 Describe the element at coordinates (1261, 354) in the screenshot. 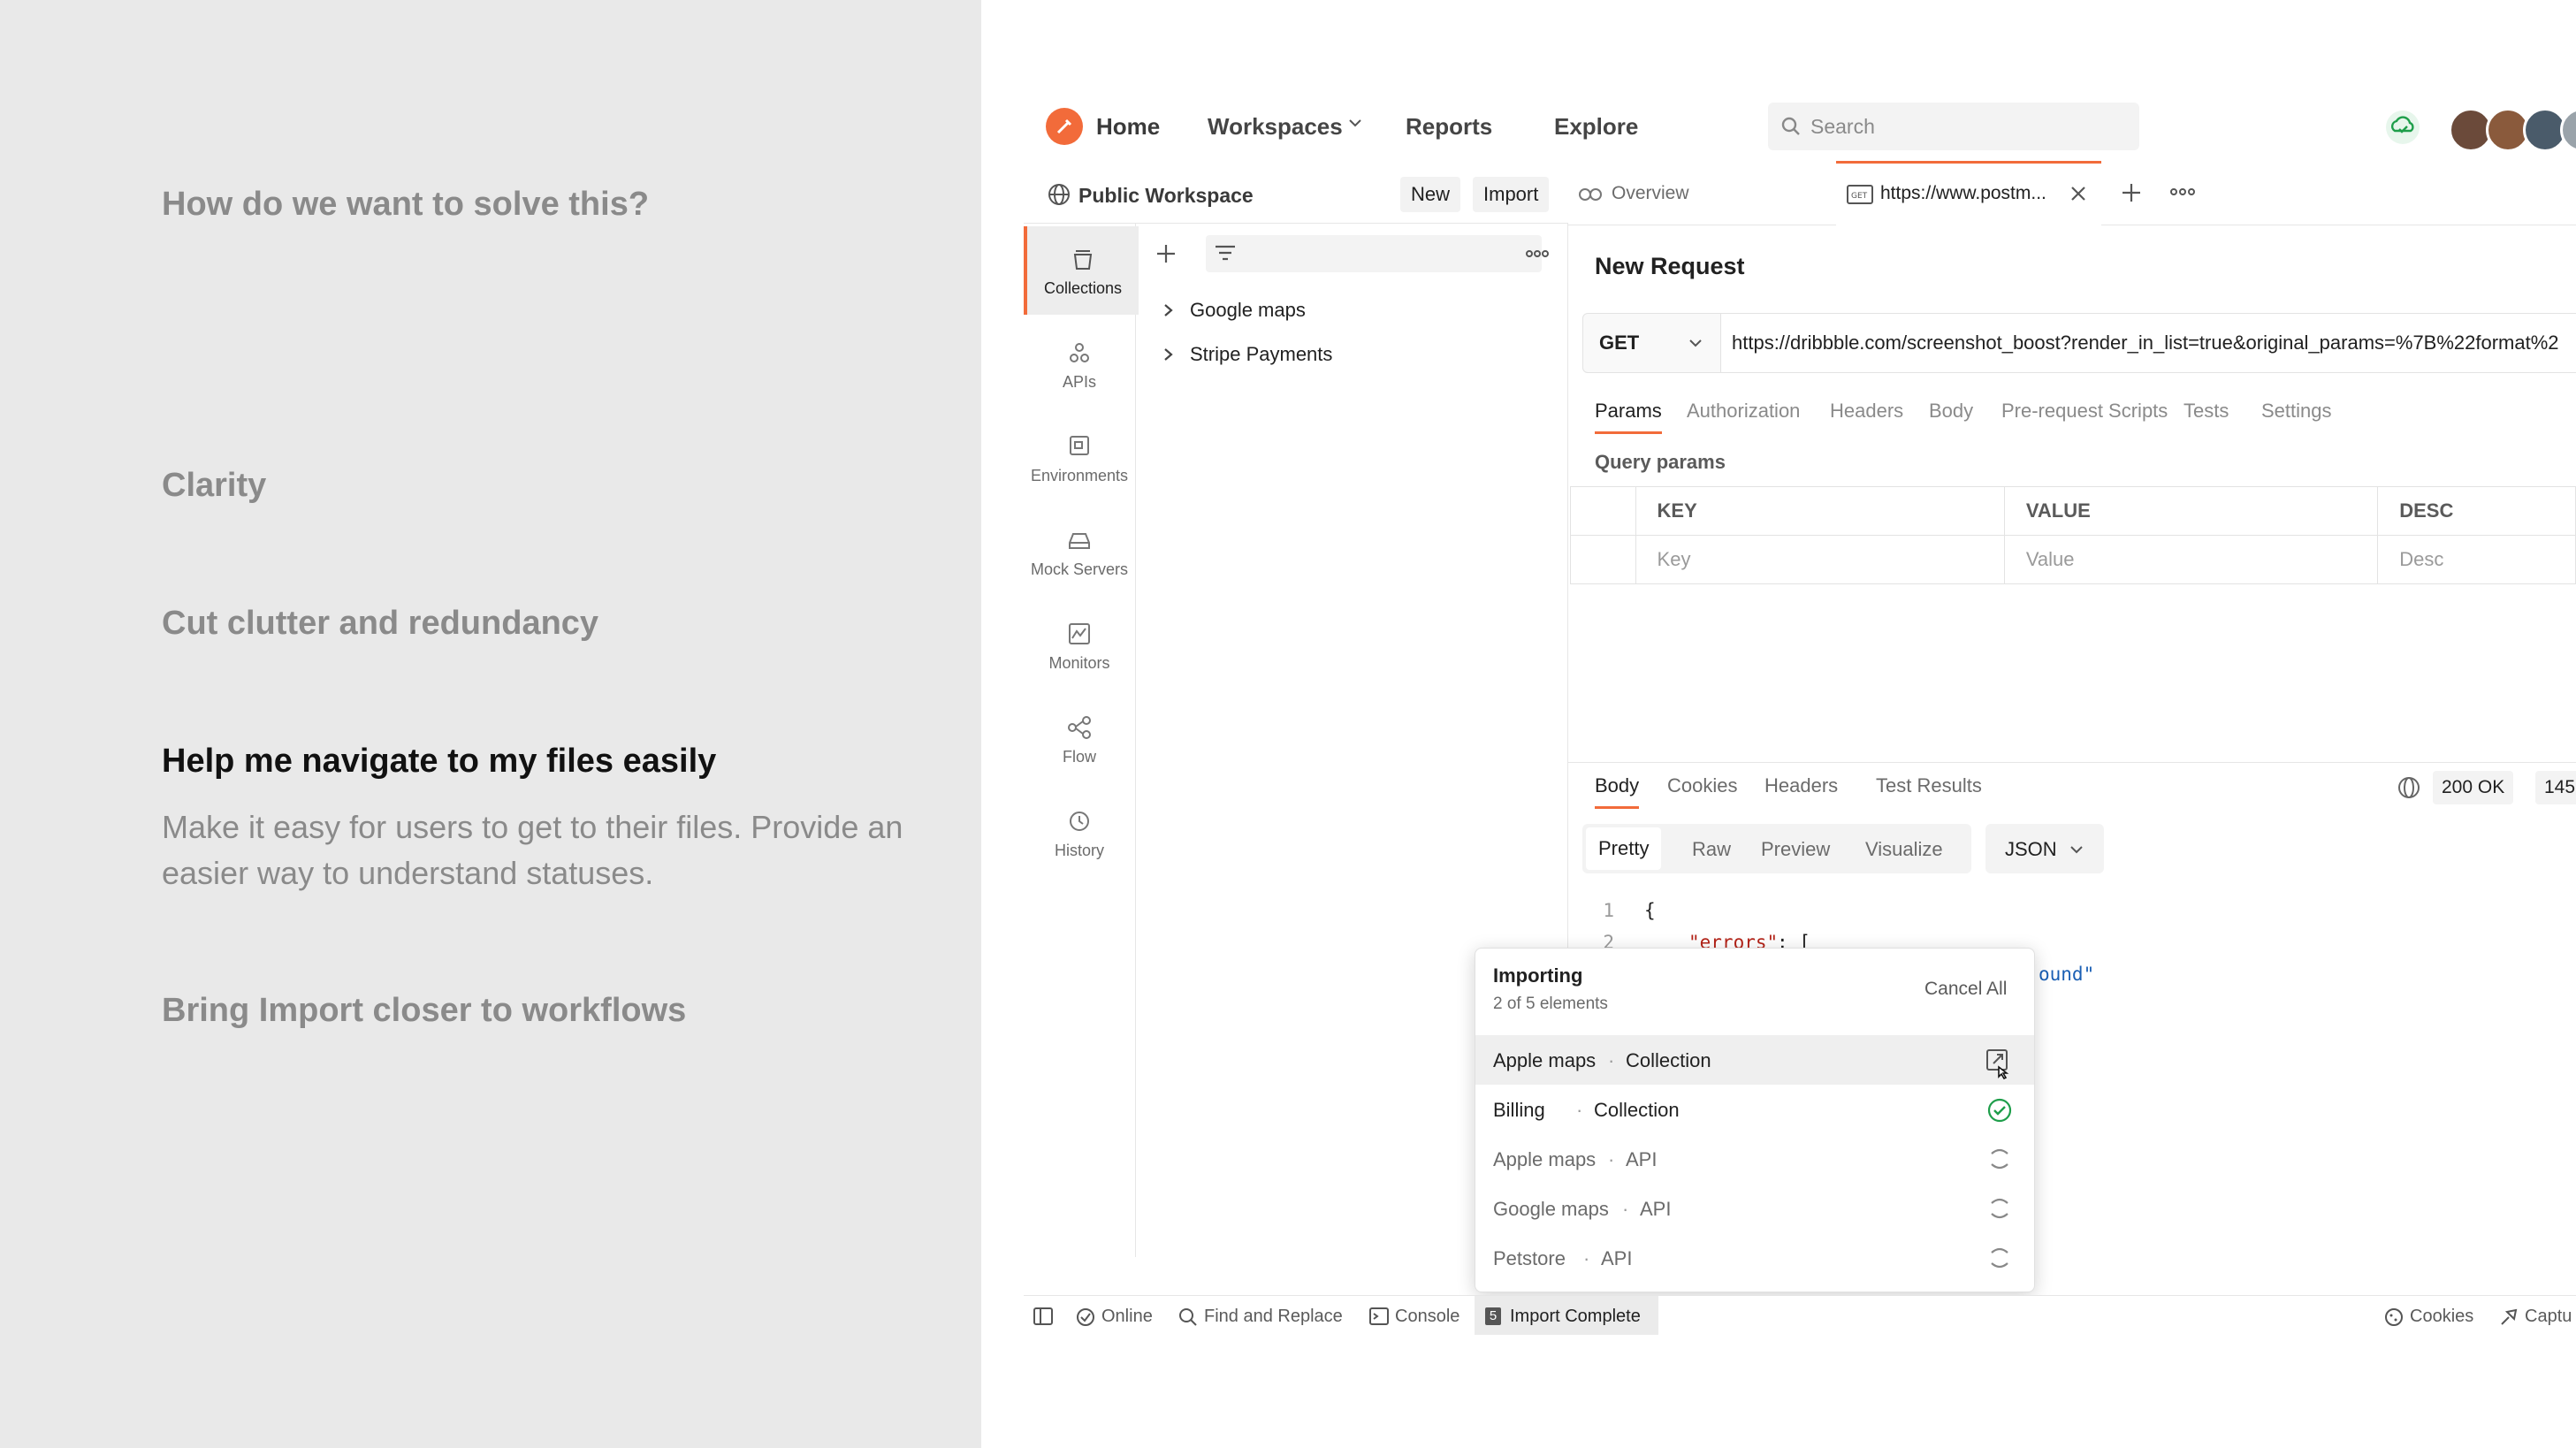

I see `collection-name: Stripe Payments` at that location.